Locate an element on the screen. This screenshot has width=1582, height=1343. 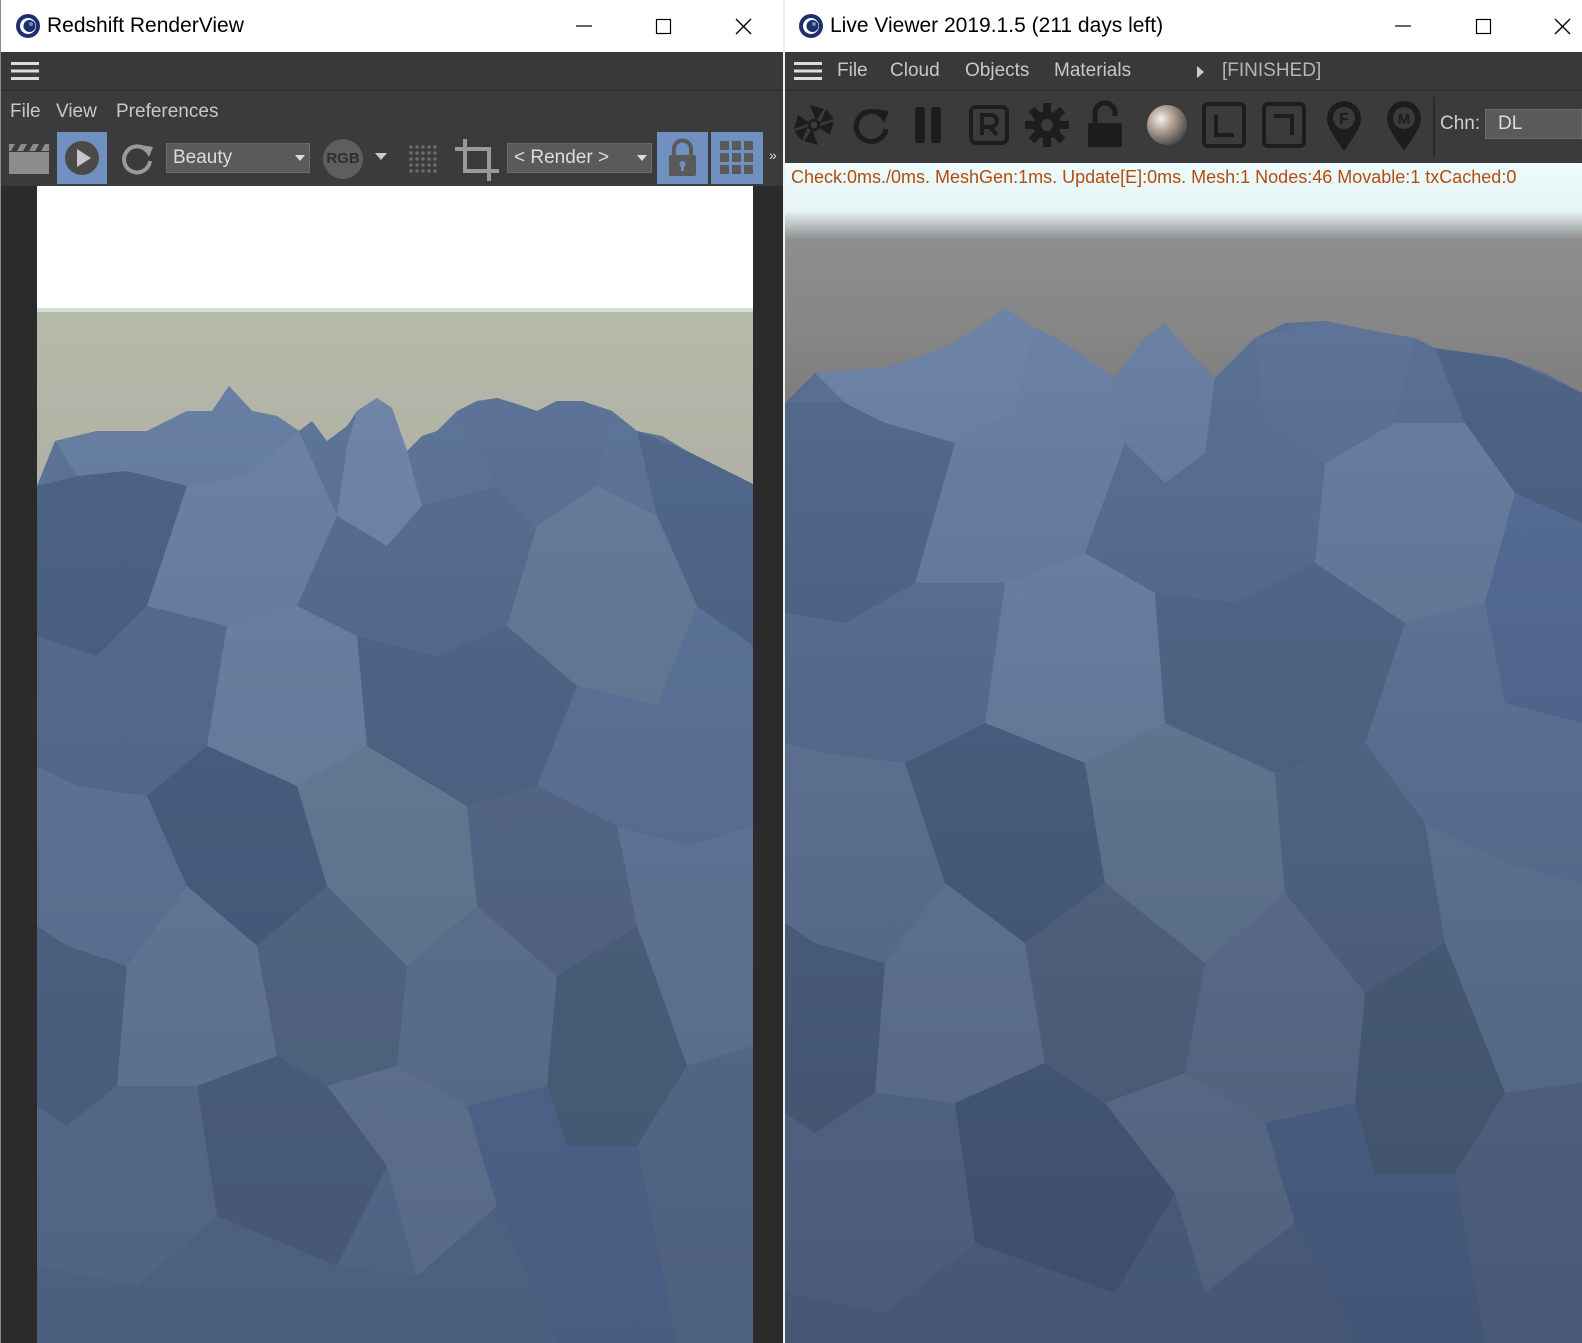
play-state-arrow-icon is located at coordinates (1200, 72).